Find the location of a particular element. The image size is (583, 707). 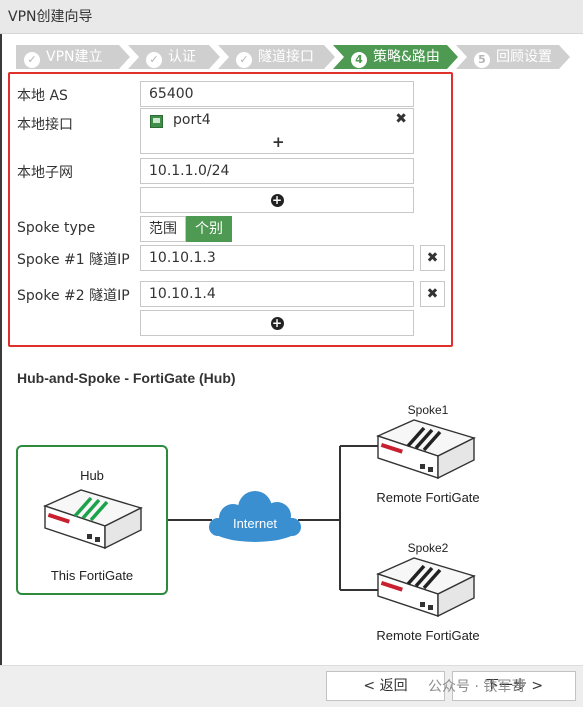

hub-label: Hub is located at coordinates (92, 475).